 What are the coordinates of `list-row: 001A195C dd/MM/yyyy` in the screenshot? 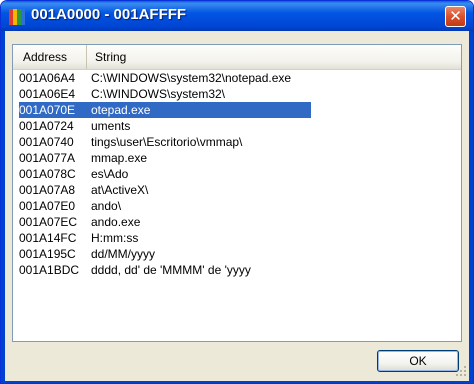 It's located at (237, 254).